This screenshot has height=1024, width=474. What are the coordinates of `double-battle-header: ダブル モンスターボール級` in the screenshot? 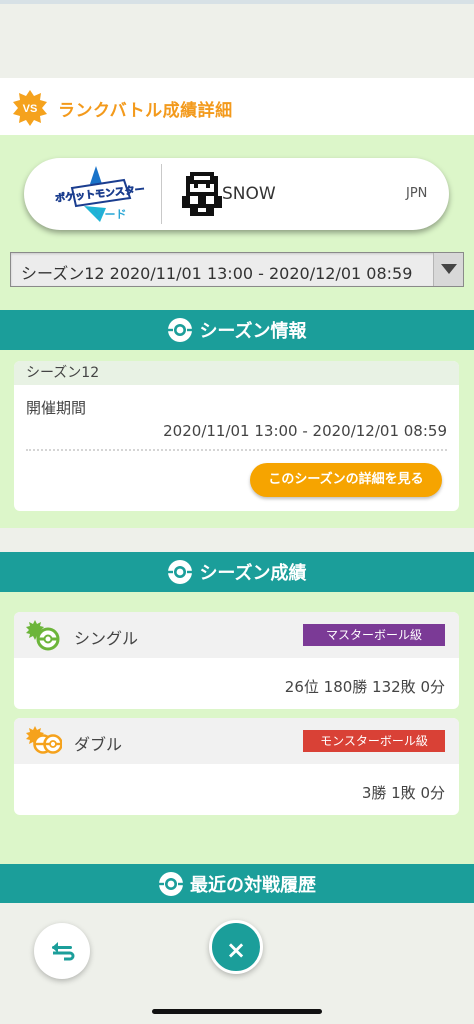 It's located at (236, 741).